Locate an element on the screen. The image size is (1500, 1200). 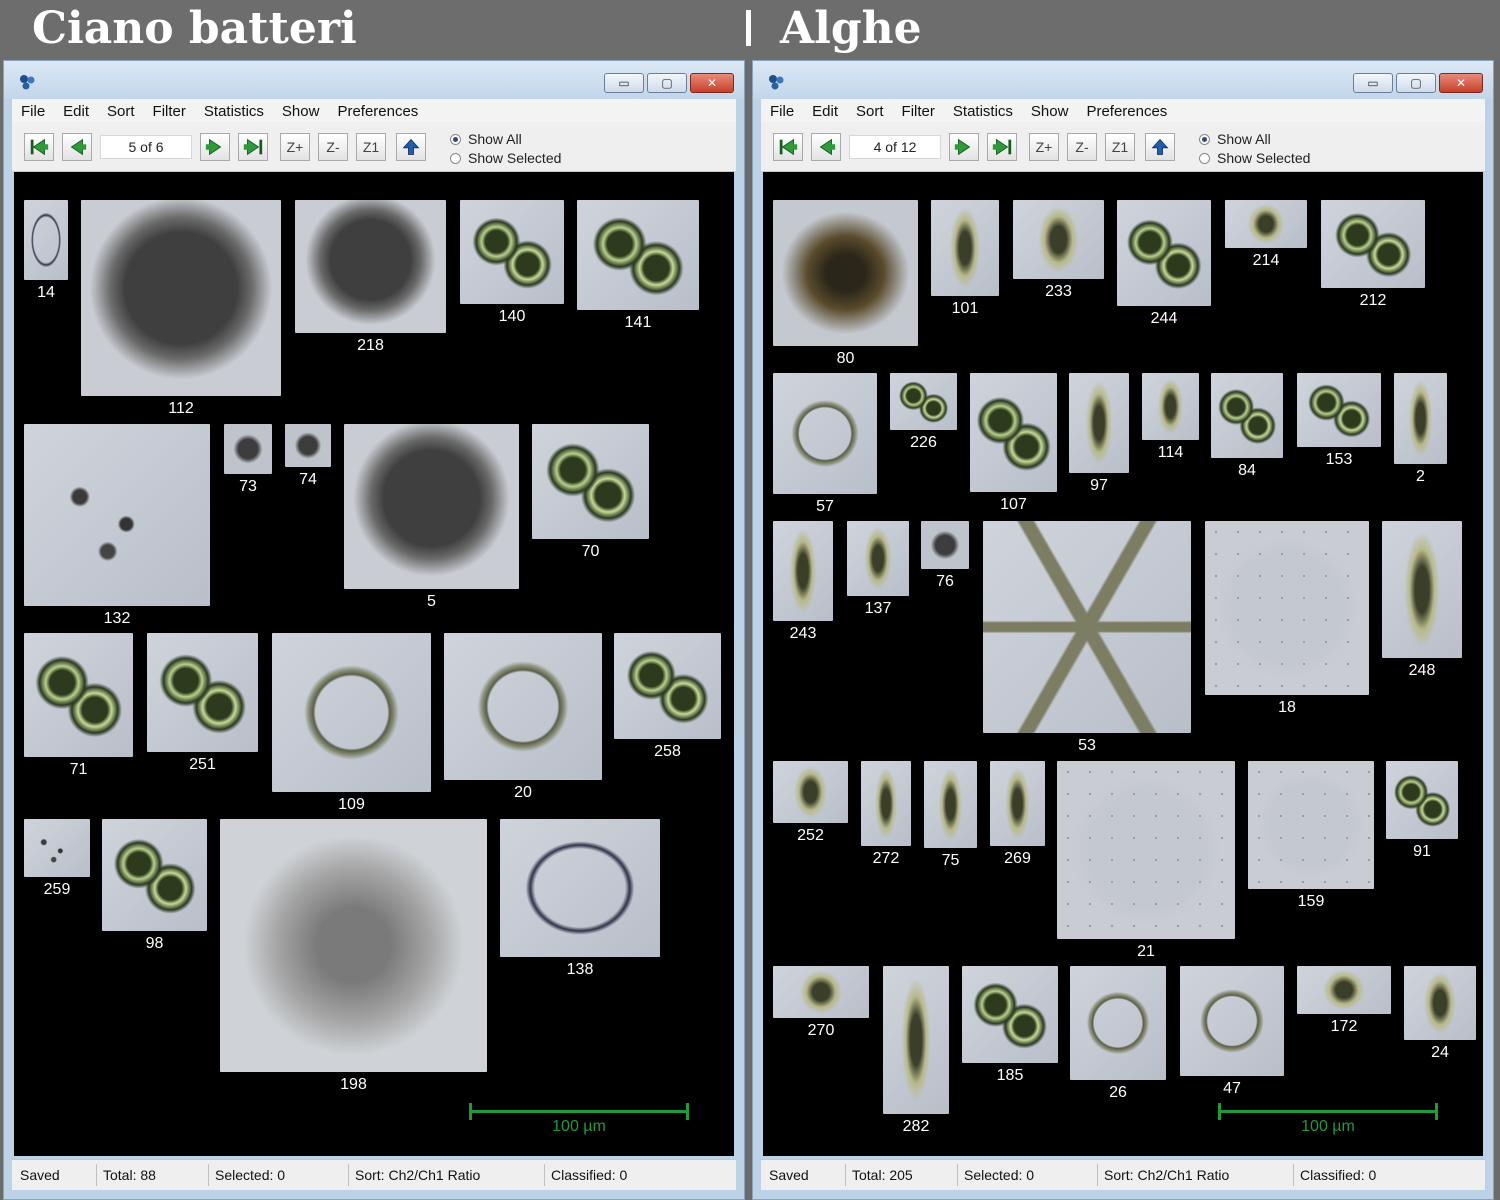
particle-id-label: 114 is located at coordinates (1170, 452).